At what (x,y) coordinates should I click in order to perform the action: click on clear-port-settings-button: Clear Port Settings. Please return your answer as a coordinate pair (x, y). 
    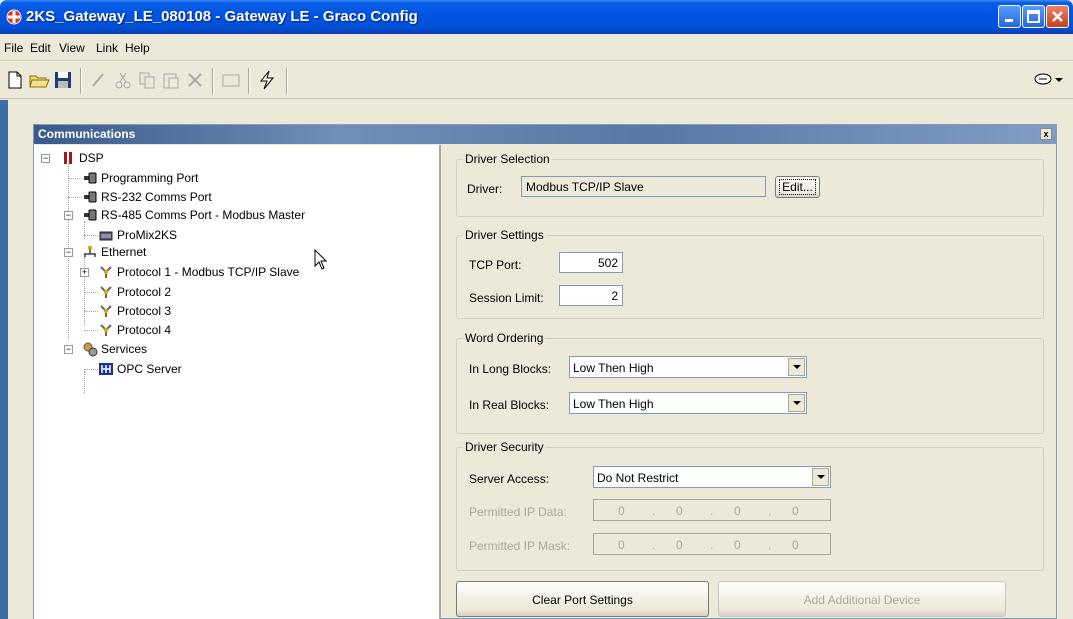
    Looking at the image, I should click on (582, 599).